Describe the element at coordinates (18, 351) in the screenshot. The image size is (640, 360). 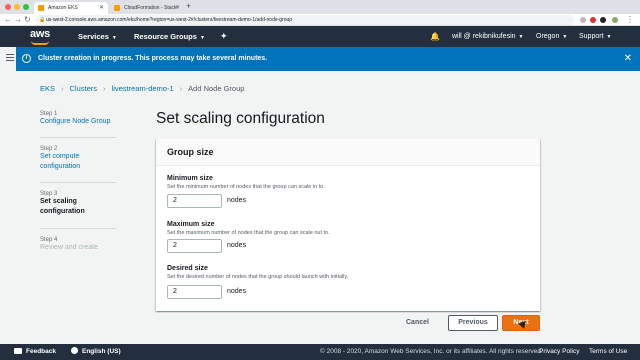
I see `speech-bubble-icon` at that location.